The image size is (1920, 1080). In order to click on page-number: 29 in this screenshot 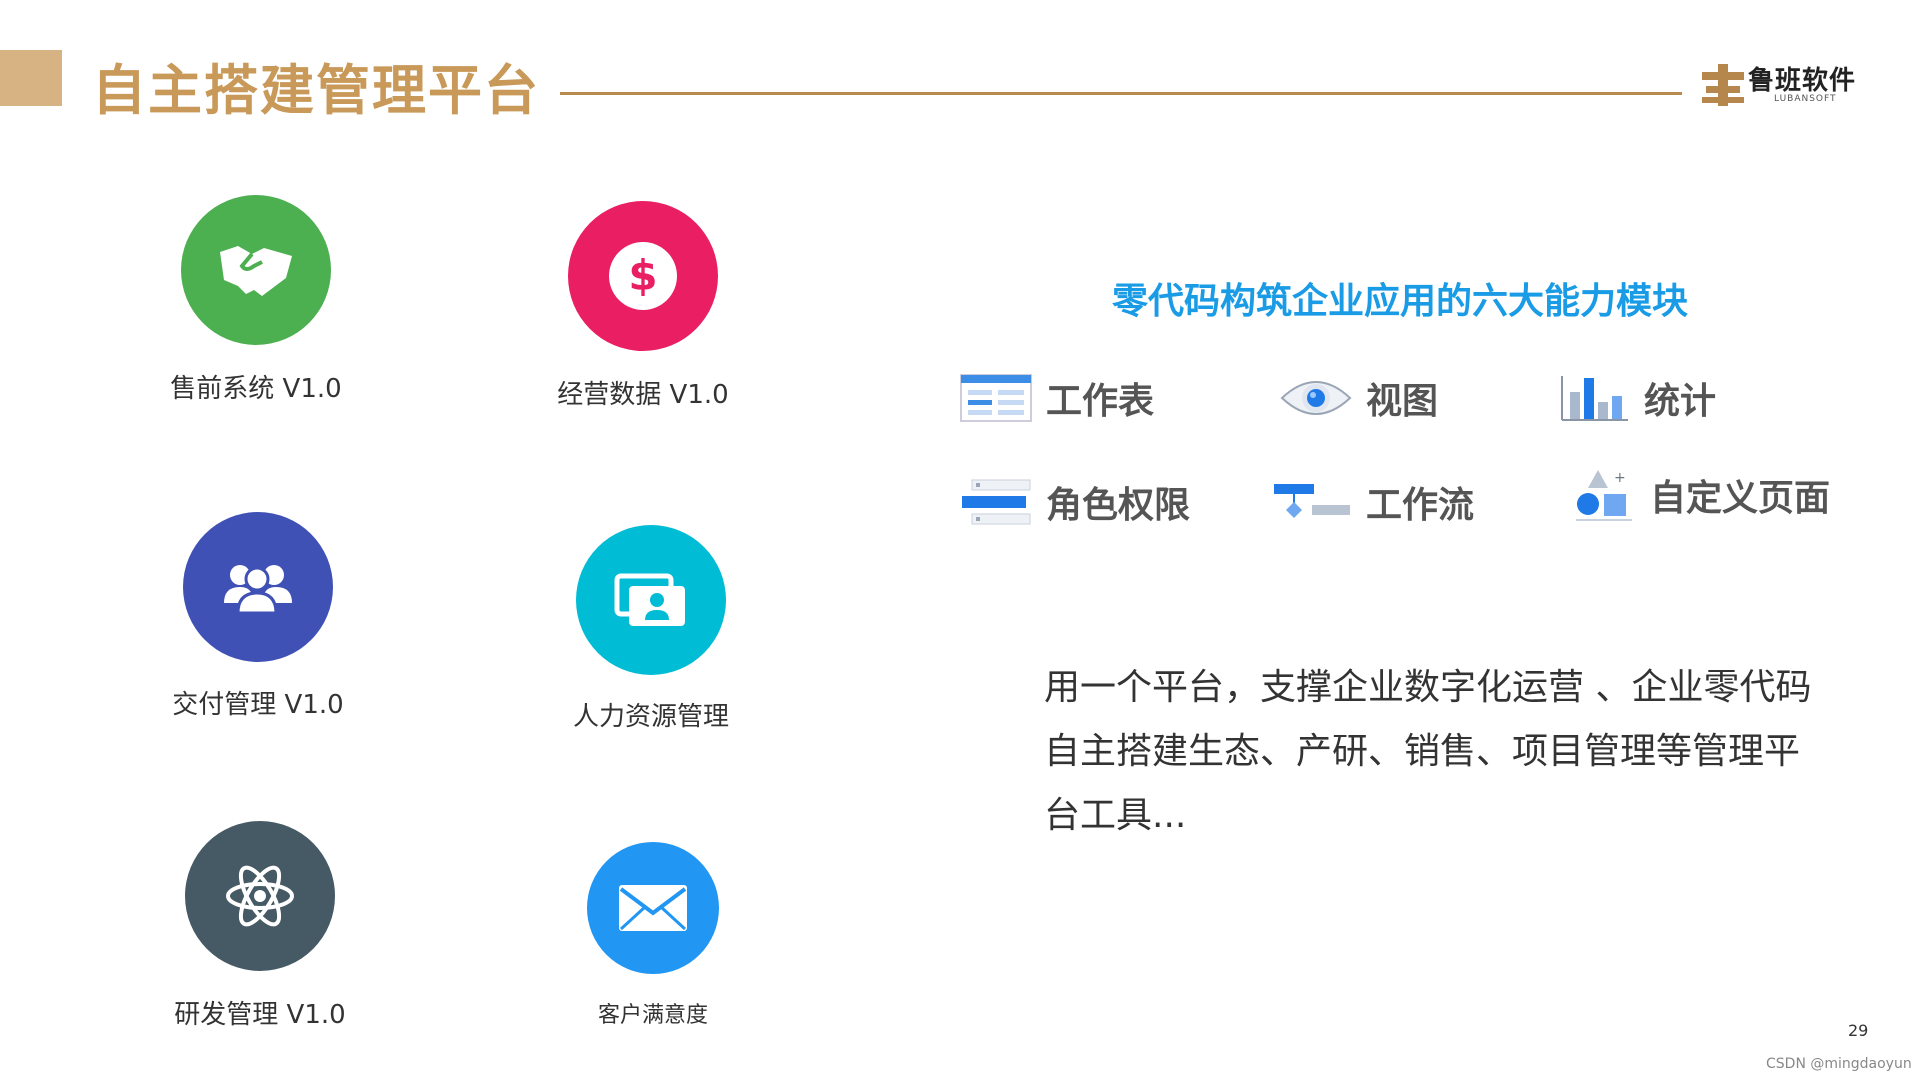, I will do `click(1858, 1030)`.